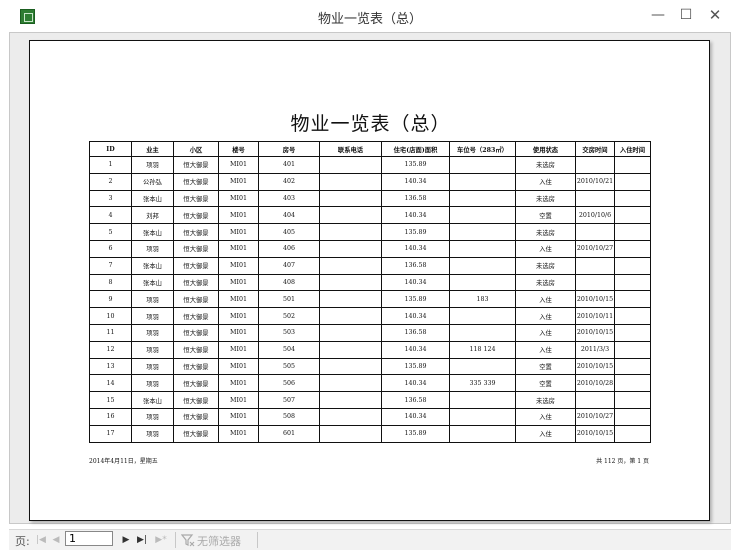 The height and width of the screenshot is (558, 740). Describe the element at coordinates (289, 248) in the screenshot. I see `table-cell: 406` at that location.